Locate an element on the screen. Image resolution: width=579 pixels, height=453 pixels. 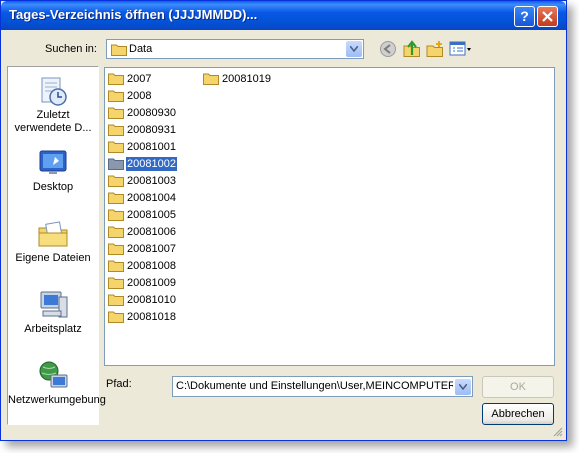
folder-name: 20081007 is located at coordinates (151, 249).